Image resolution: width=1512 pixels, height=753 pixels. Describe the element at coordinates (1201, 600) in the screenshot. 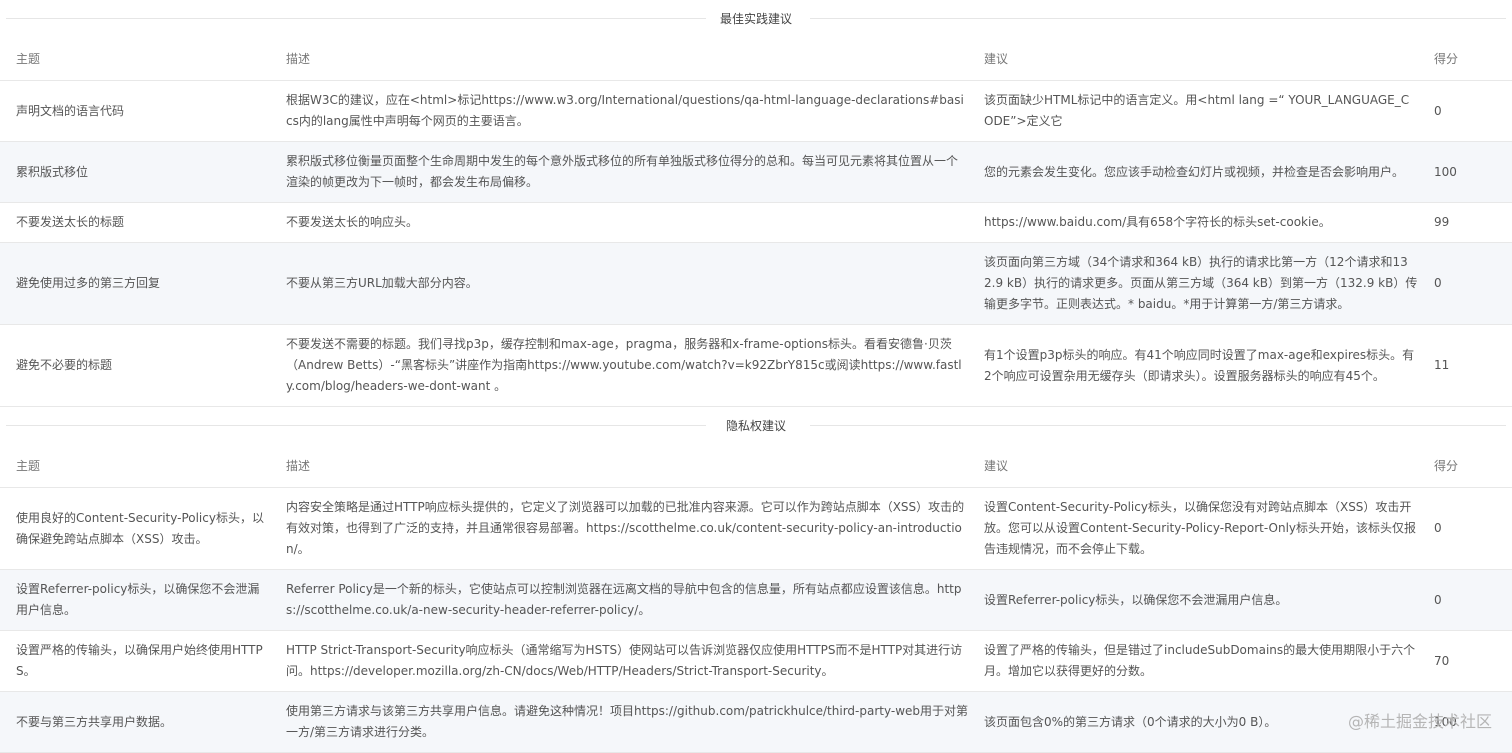

I see `cell-suggestion: 设置Referrer-policy标头，以确保您不会泄漏用户信息。` at that location.